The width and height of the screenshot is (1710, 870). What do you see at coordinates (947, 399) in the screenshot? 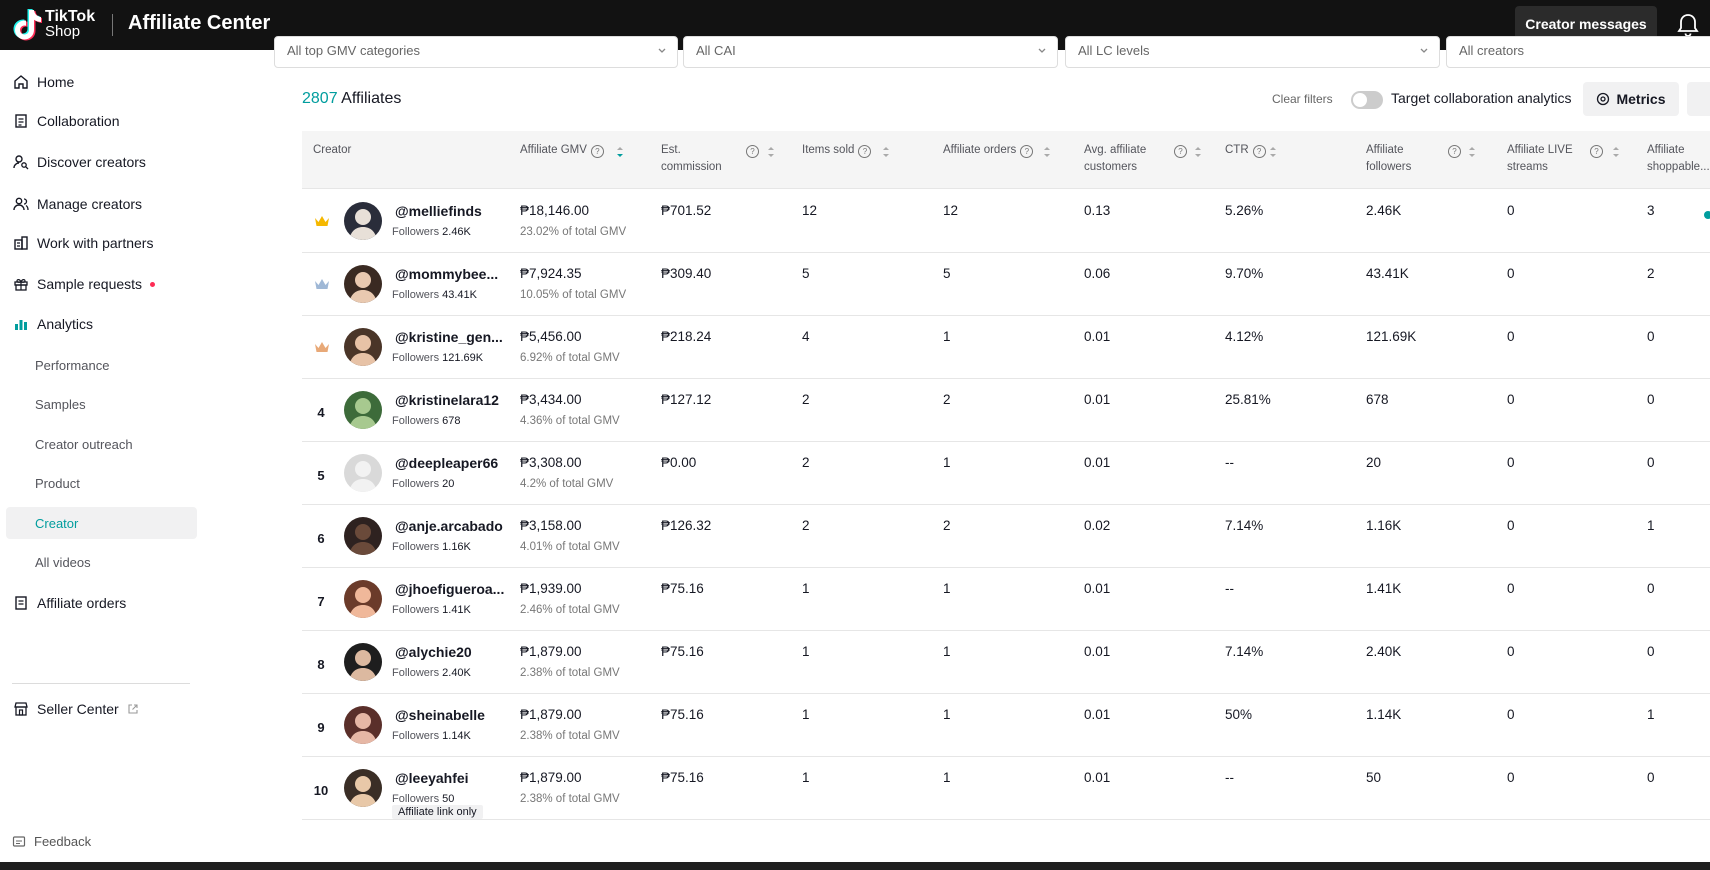
I see `cell-orders: 2` at bounding box center [947, 399].